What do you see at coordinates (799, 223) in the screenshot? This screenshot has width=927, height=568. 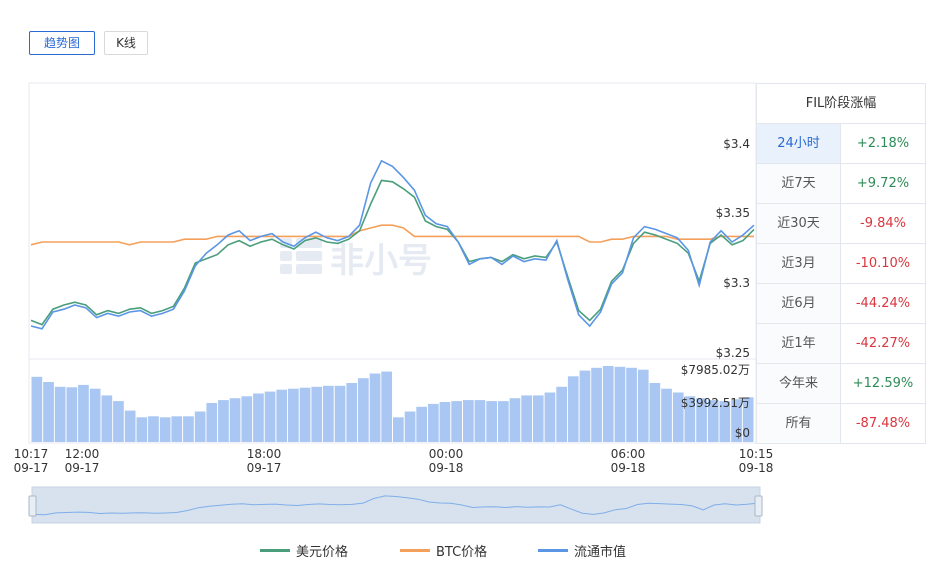 I see `stage-period-label: 近30天` at bounding box center [799, 223].